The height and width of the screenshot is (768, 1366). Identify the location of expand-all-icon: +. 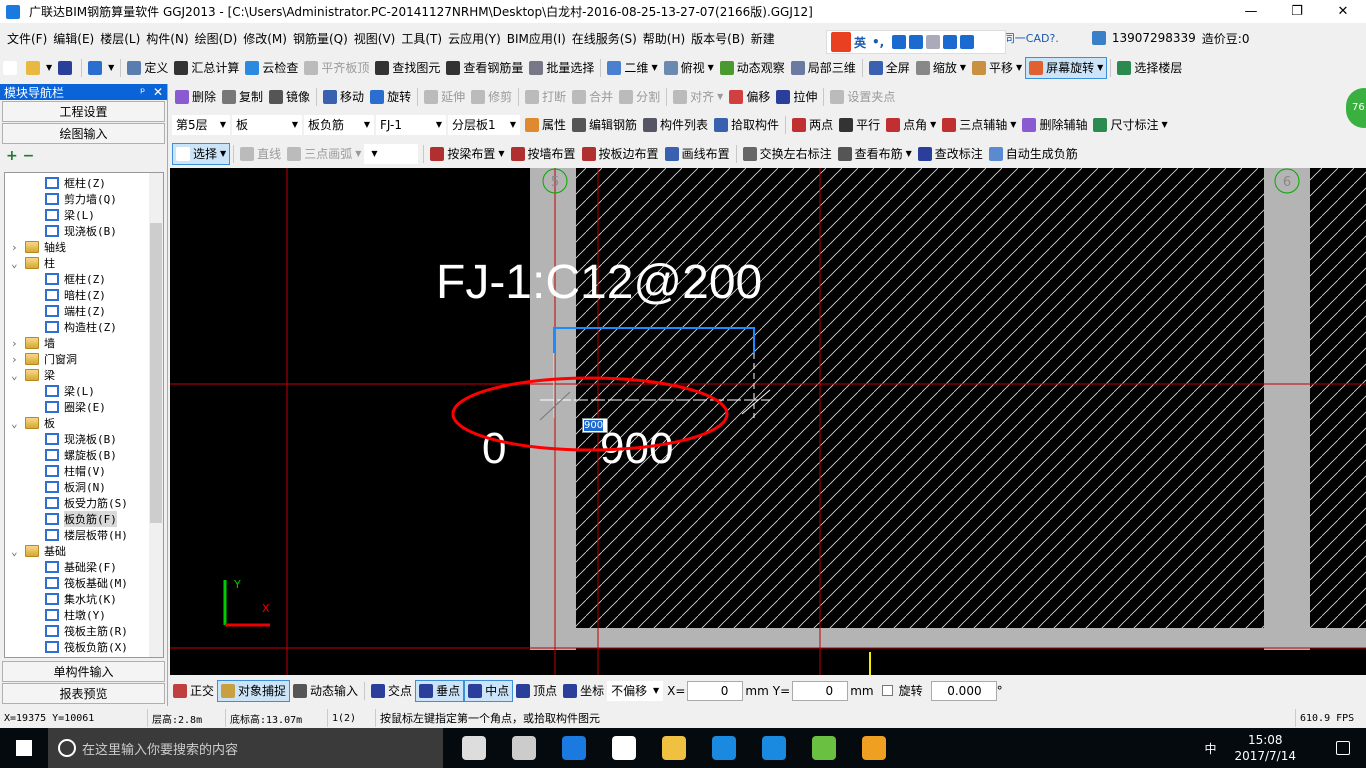
(12, 156).